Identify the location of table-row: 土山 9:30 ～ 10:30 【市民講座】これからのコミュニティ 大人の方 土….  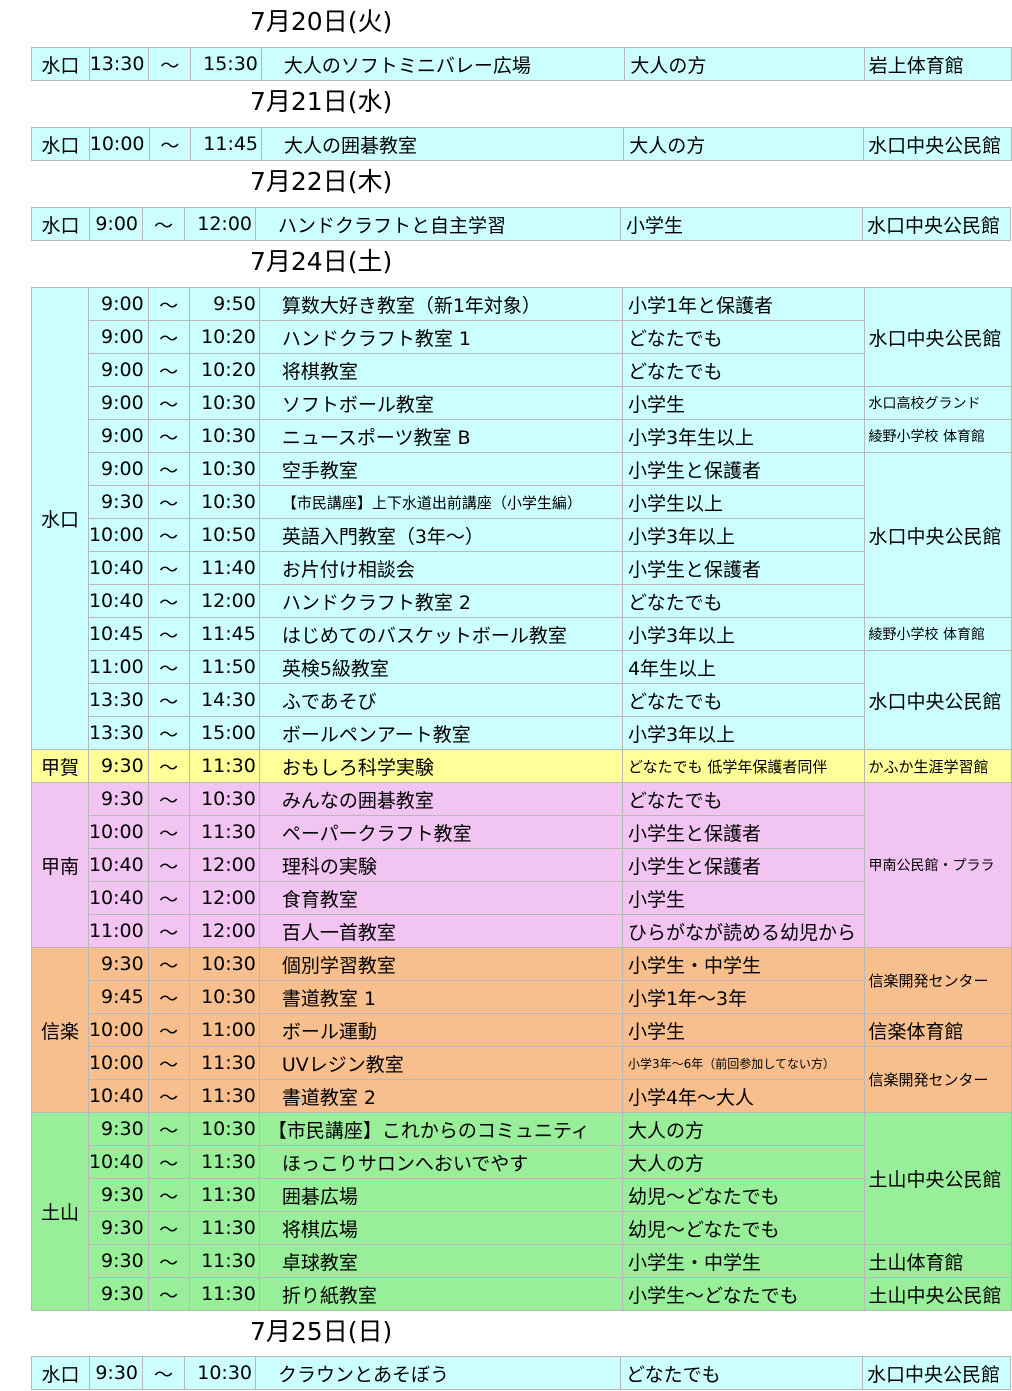
(521, 1211).